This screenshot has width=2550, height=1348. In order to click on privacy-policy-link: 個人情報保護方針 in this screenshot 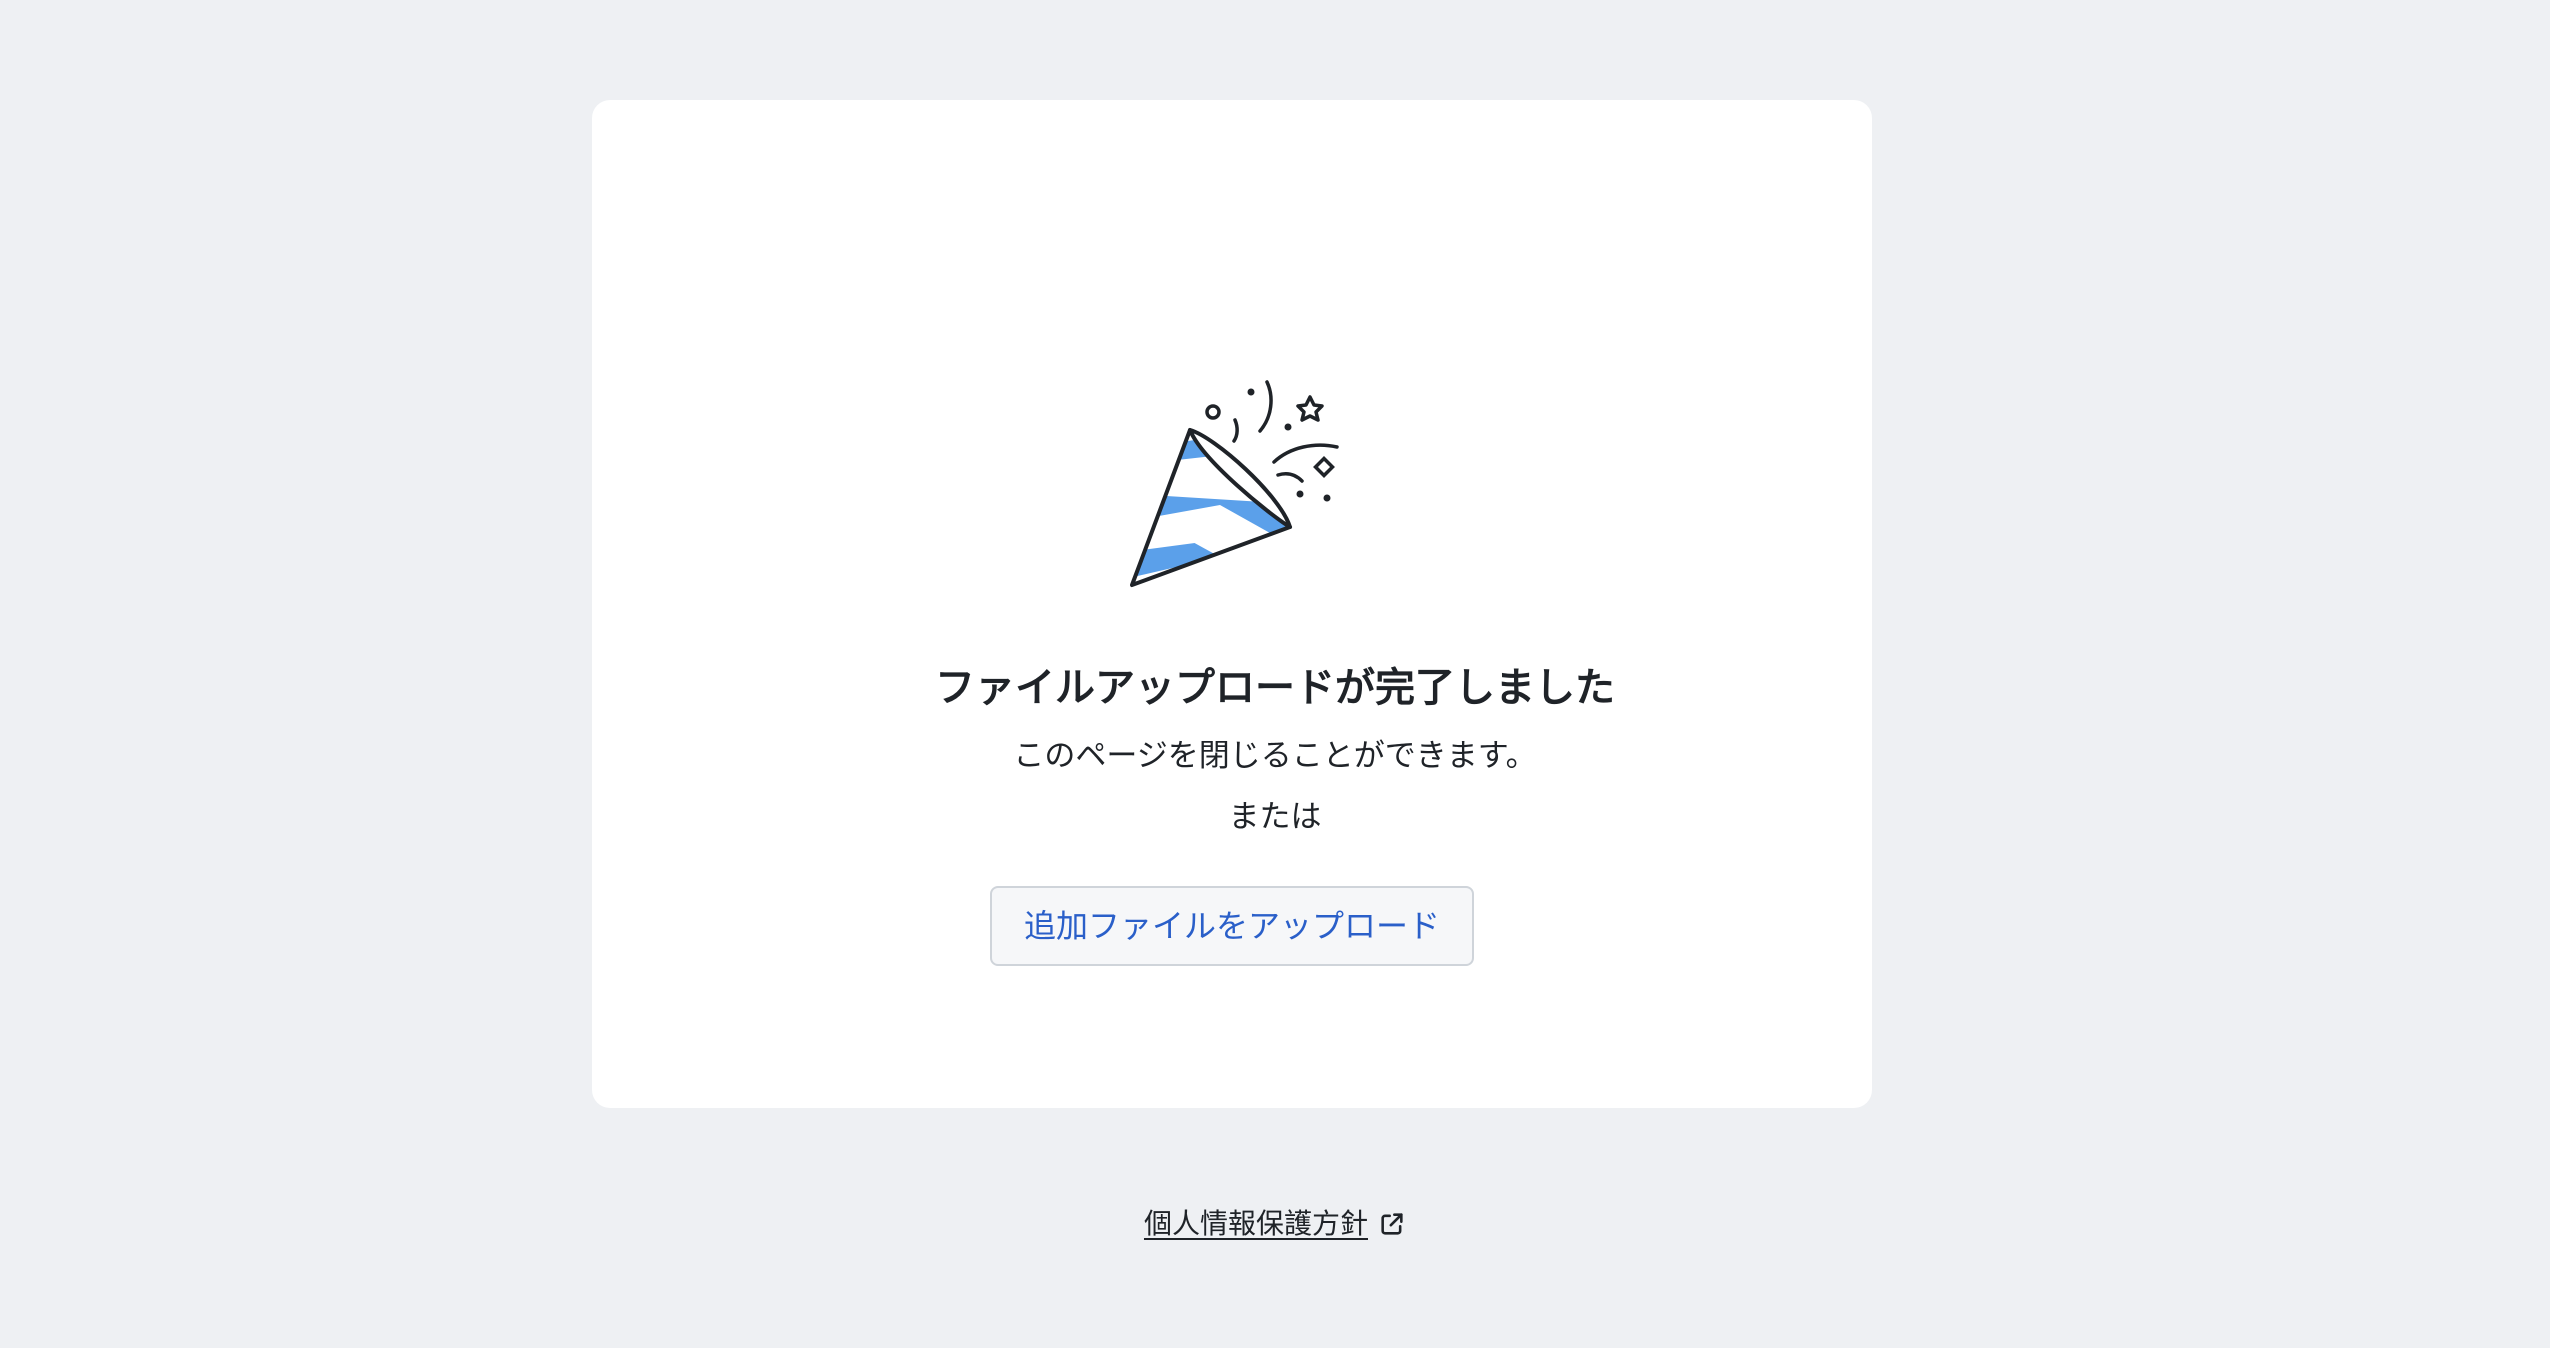, I will do `click(1275, 1224)`.